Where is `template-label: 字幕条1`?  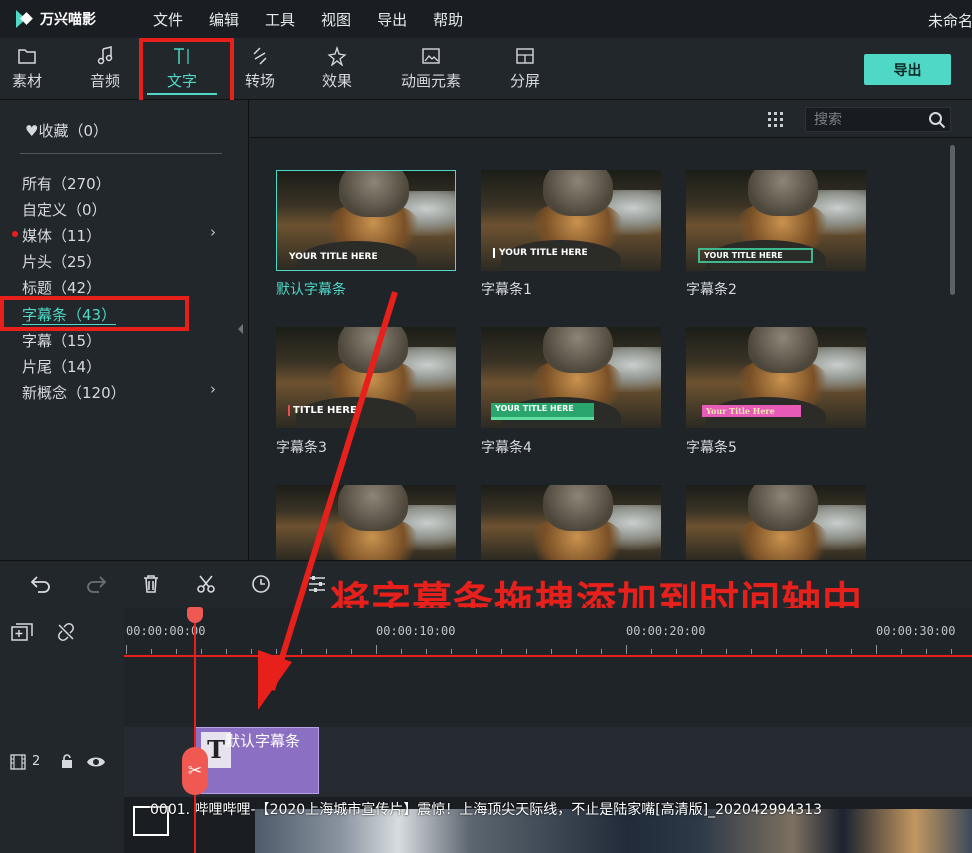 template-label: 字幕条1 is located at coordinates (506, 290).